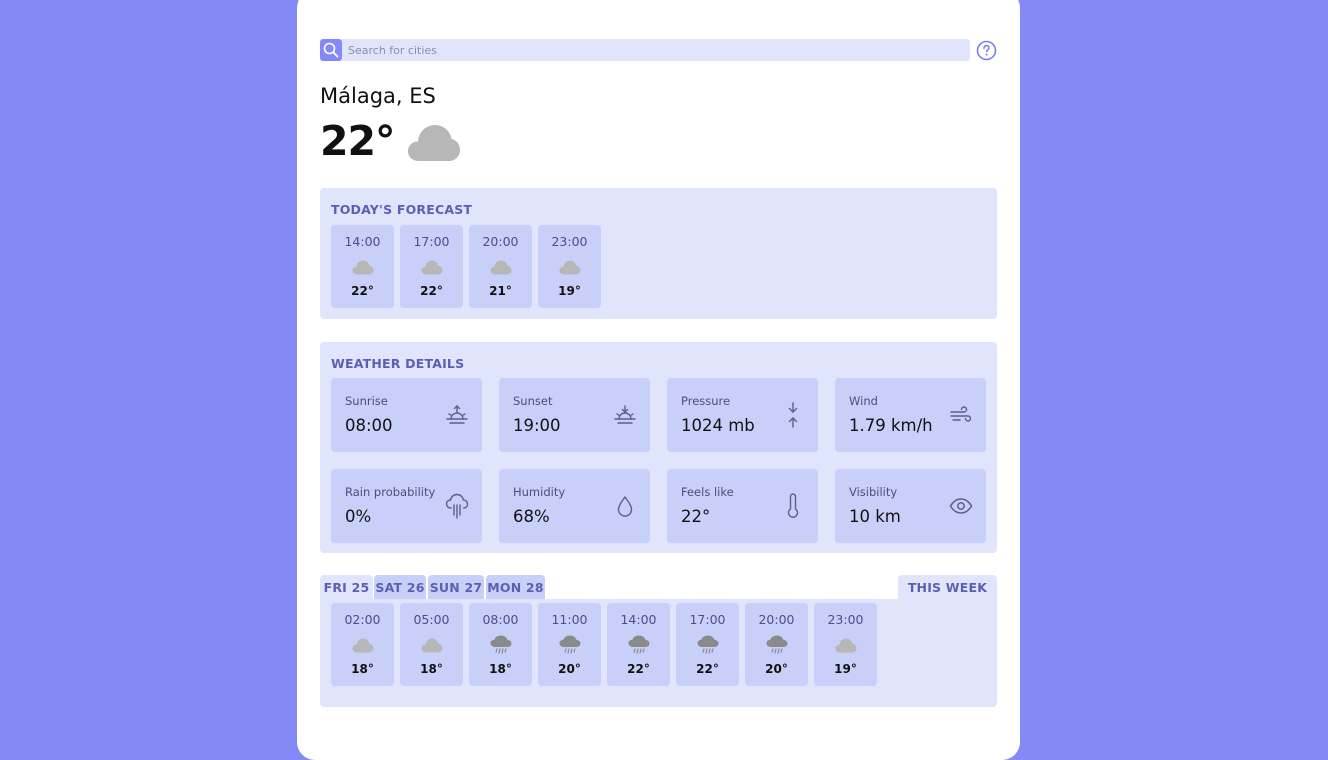 This screenshot has height=760, width=1328. Describe the element at coordinates (718, 425) in the screenshot. I see `detail-value: 1024 mb` at that location.